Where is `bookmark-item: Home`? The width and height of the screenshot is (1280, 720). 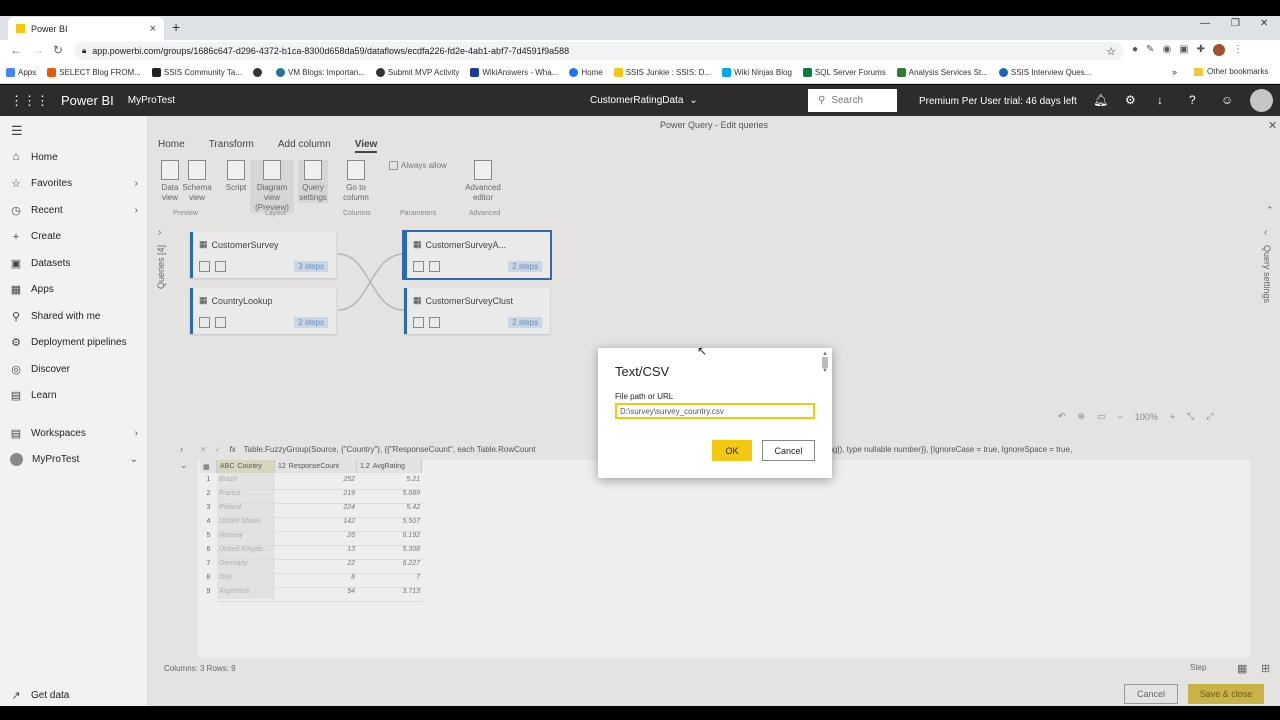 bookmark-item: Home is located at coordinates (586, 72).